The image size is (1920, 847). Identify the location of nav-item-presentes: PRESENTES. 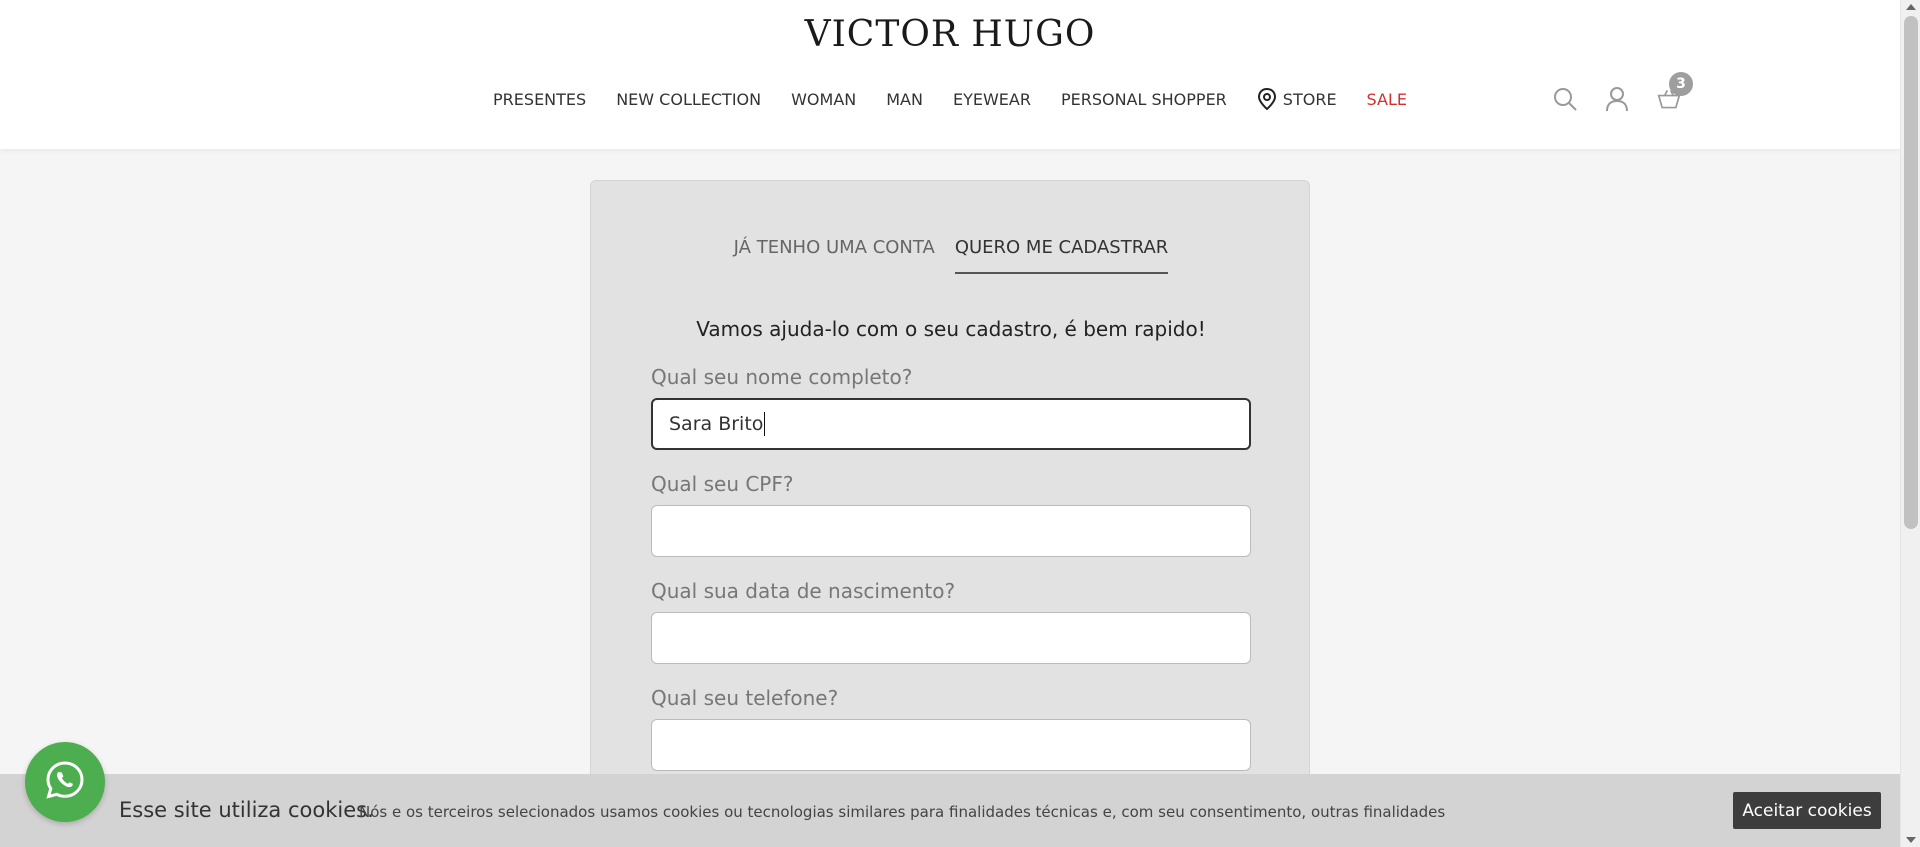
(539, 99).